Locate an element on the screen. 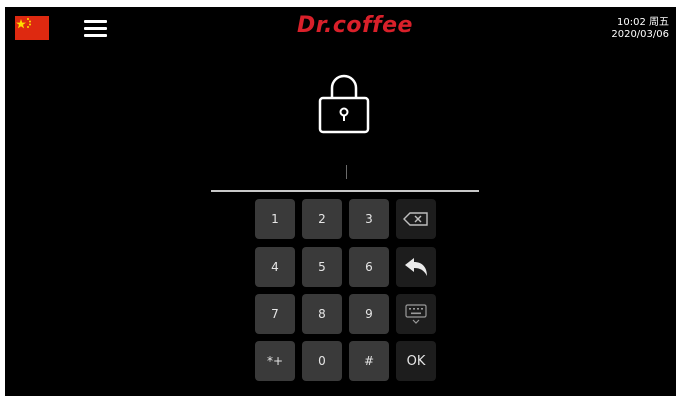  backspace-icon is located at coordinates (416, 219).